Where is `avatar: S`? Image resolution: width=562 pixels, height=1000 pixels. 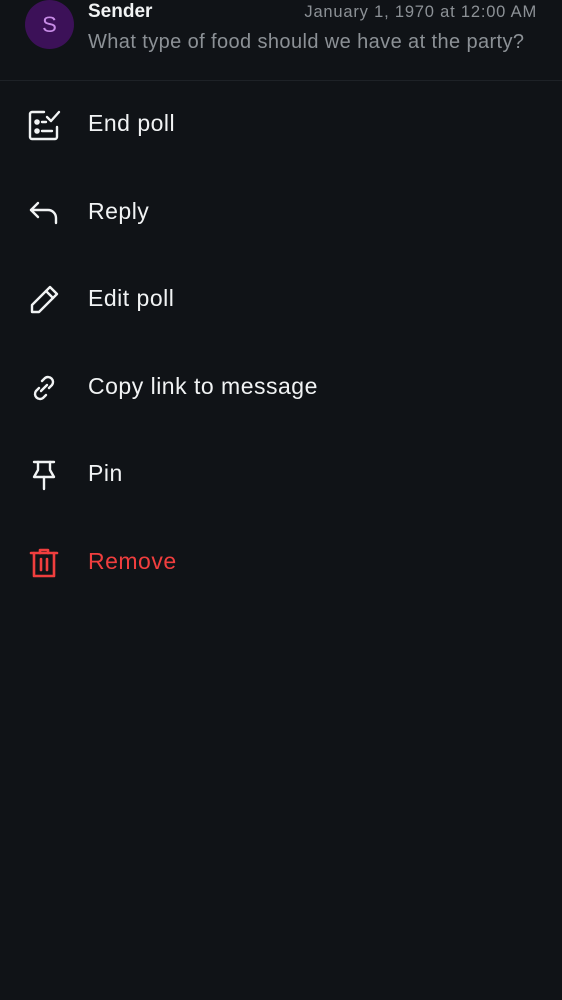 avatar: S is located at coordinates (49, 24).